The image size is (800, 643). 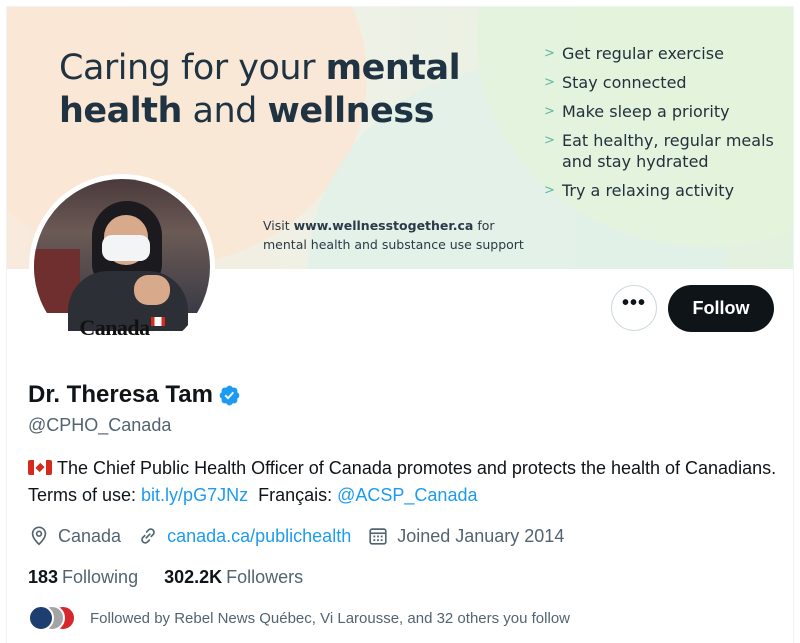 I want to click on banner-tip: > Get regular exercise, so click(x=664, y=53).